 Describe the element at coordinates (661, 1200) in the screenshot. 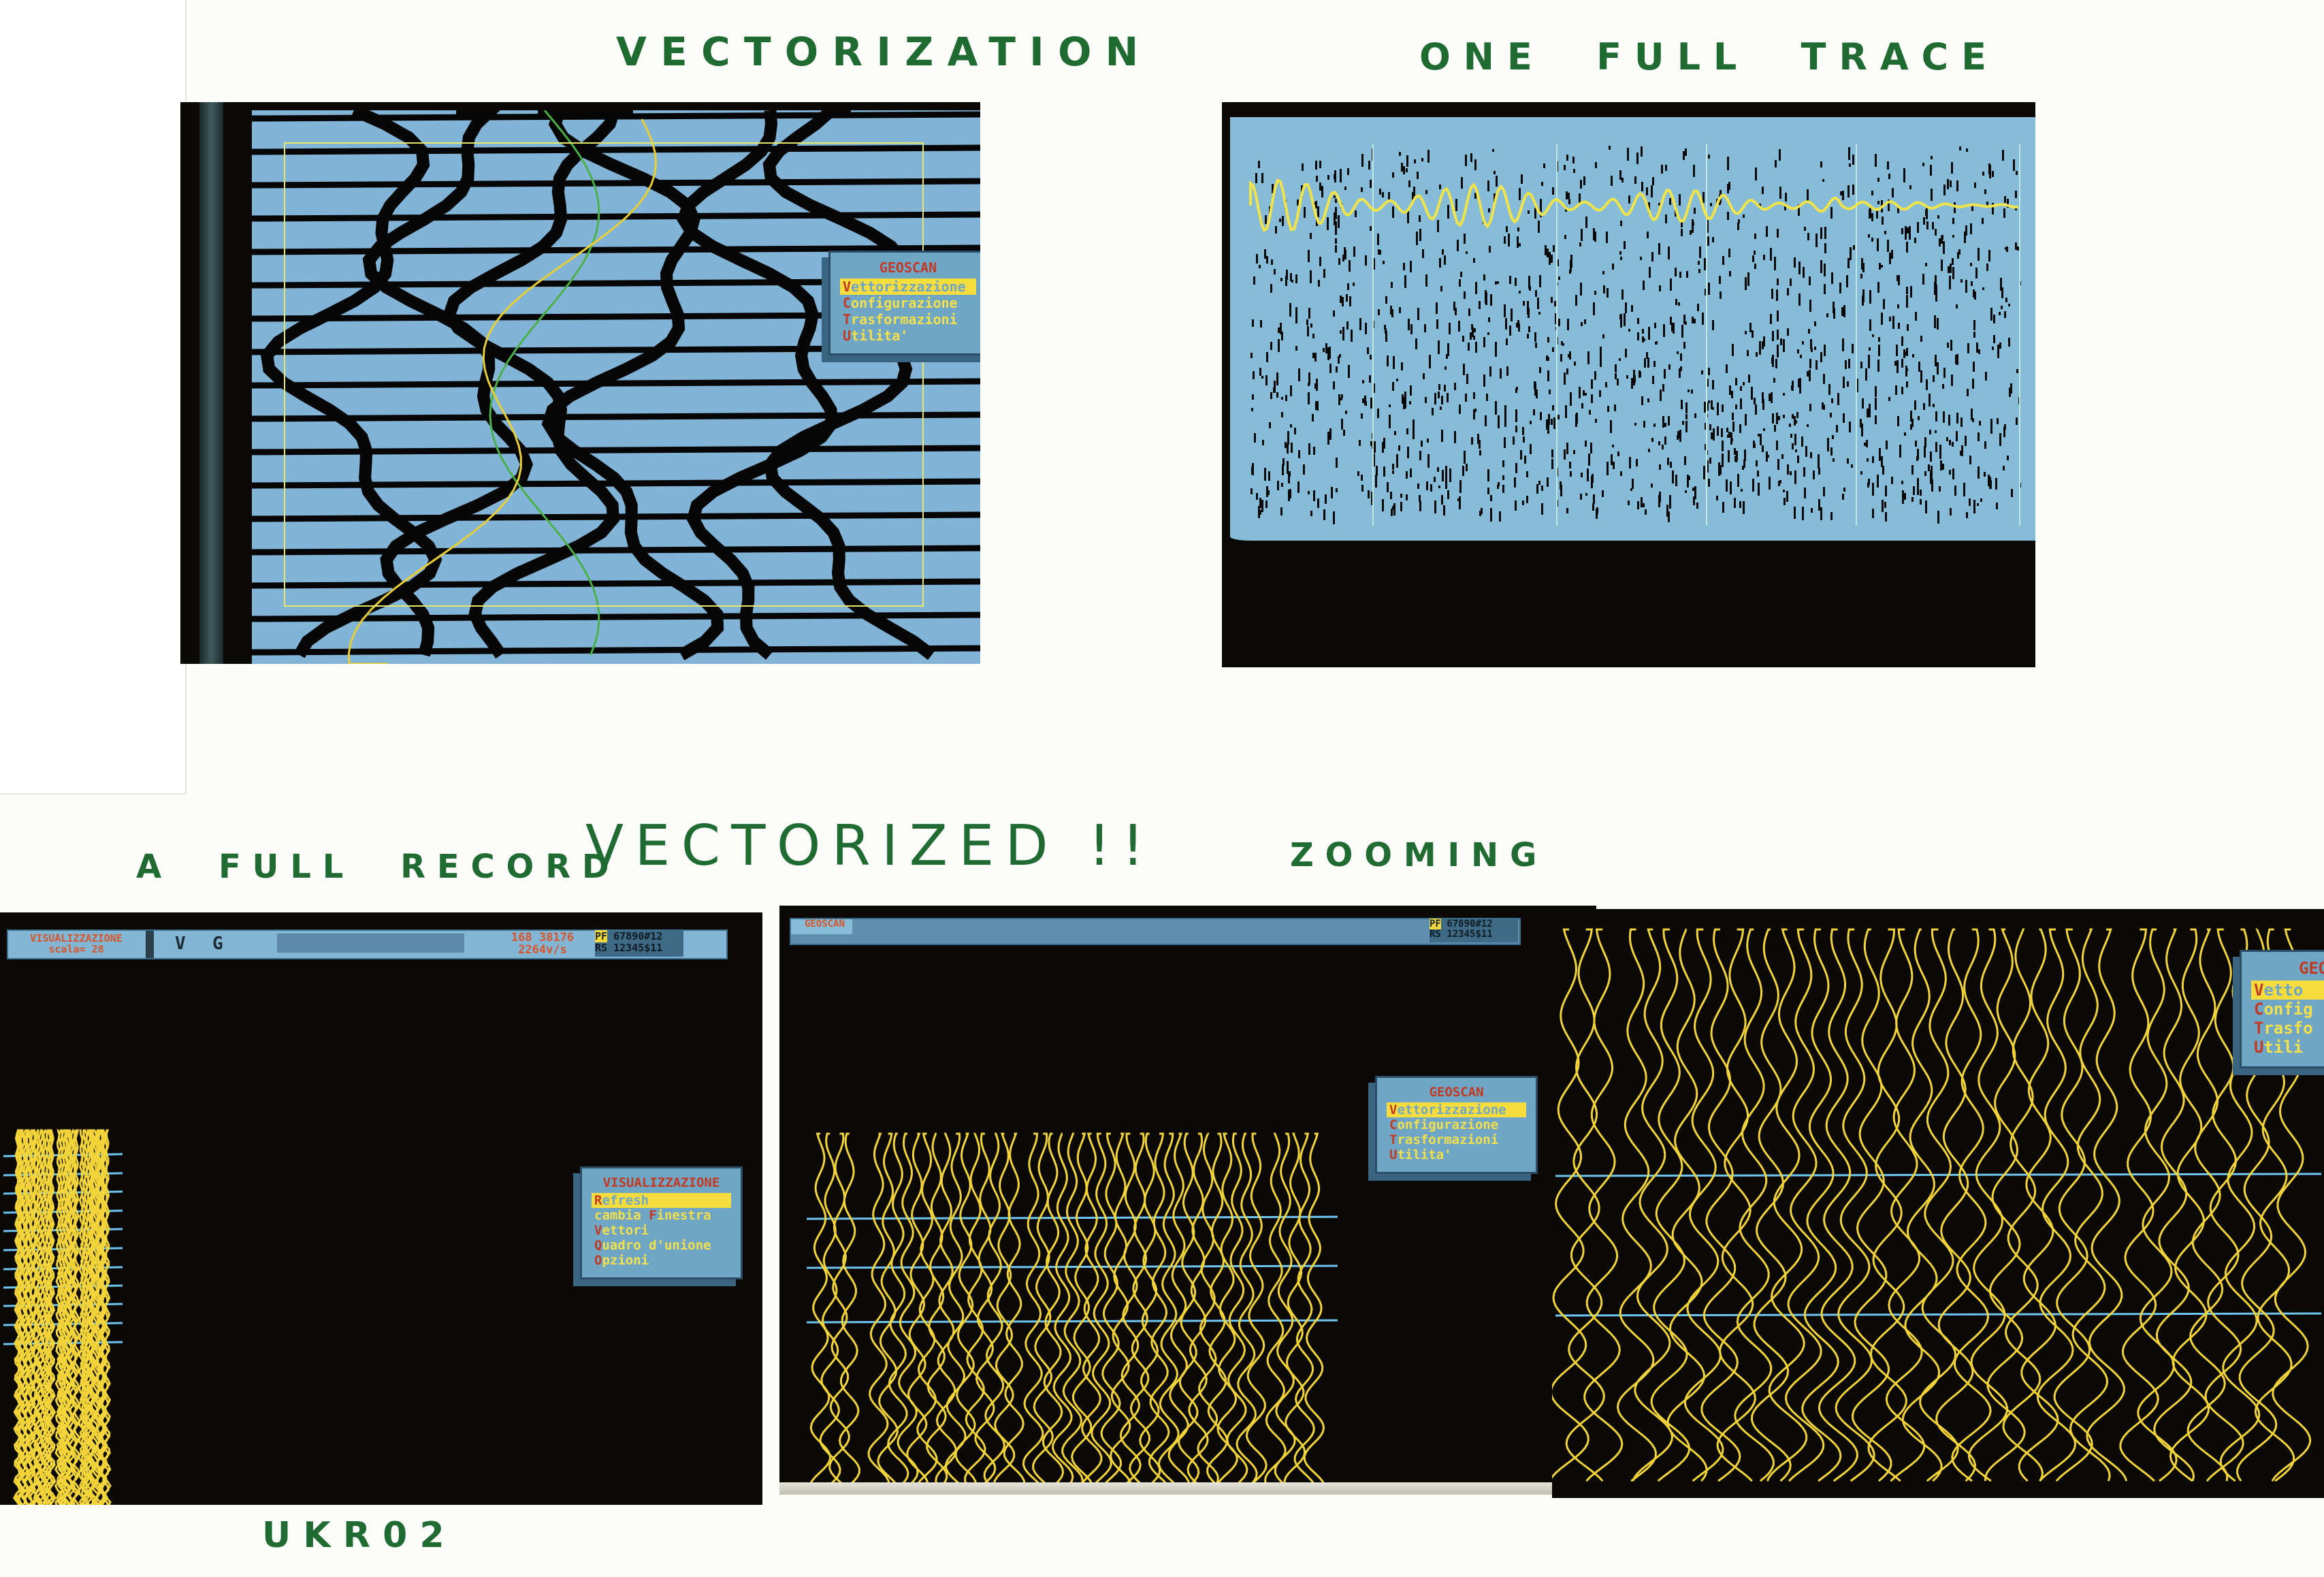

I see `menu-item: Refresh` at that location.